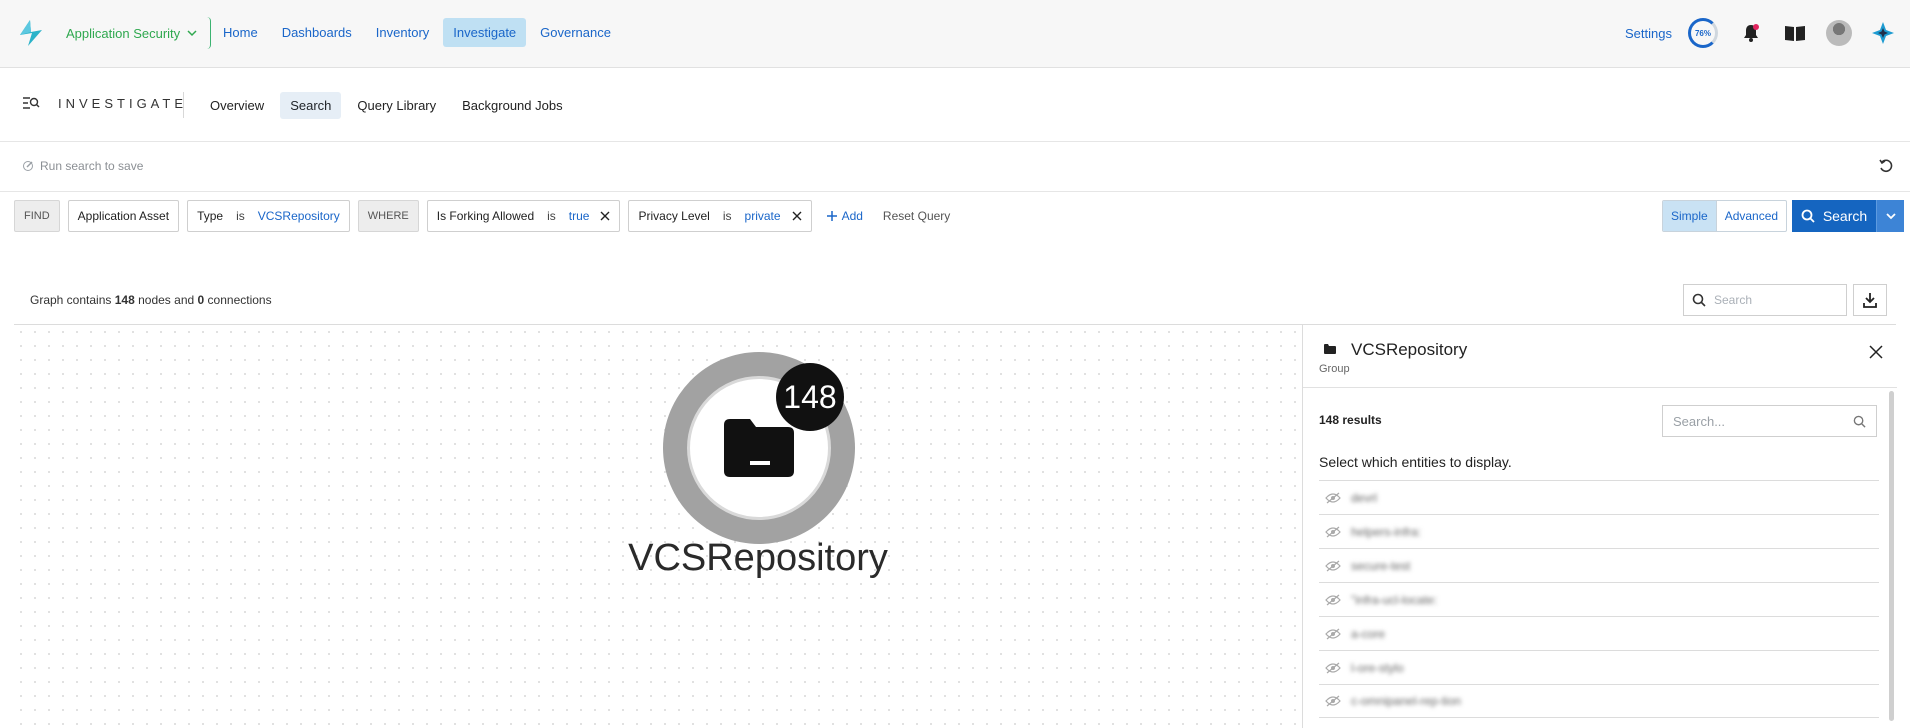 This screenshot has width=1910, height=728. What do you see at coordinates (916, 216) in the screenshot?
I see `reset-query-button: Reset Query` at bounding box center [916, 216].